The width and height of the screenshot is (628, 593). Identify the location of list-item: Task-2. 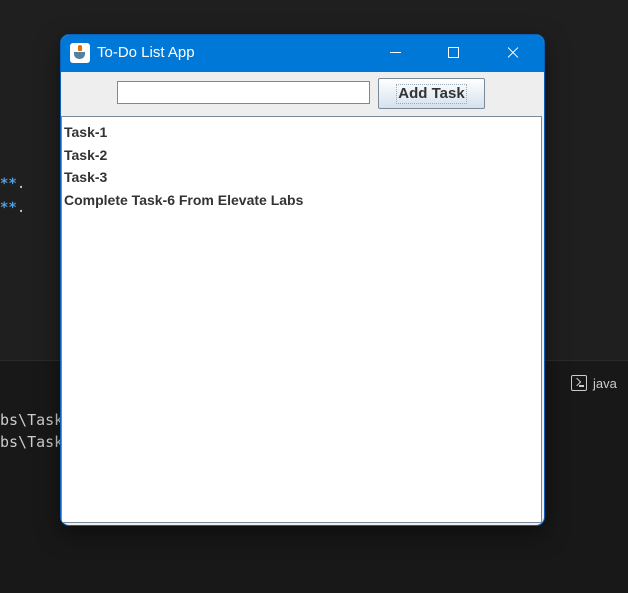
(301, 155).